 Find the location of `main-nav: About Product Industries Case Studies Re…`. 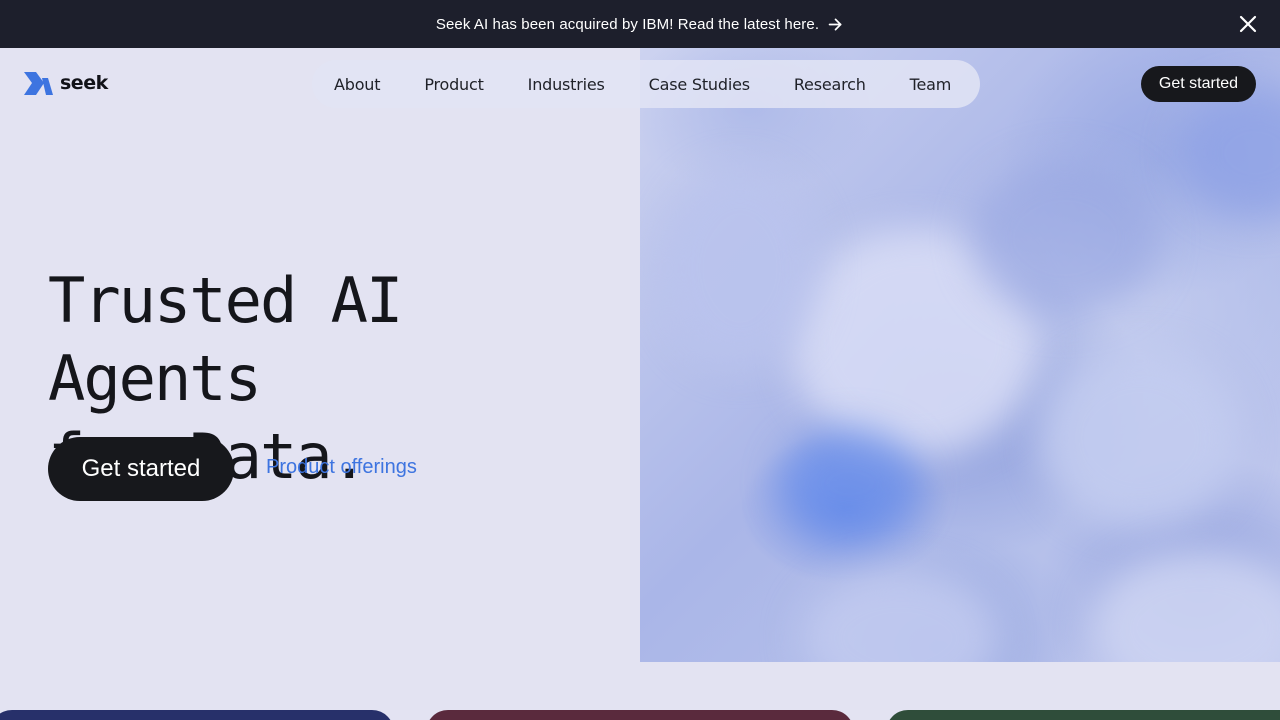

main-nav: About Product Industries Case Studies Re… is located at coordinates (646, 84).